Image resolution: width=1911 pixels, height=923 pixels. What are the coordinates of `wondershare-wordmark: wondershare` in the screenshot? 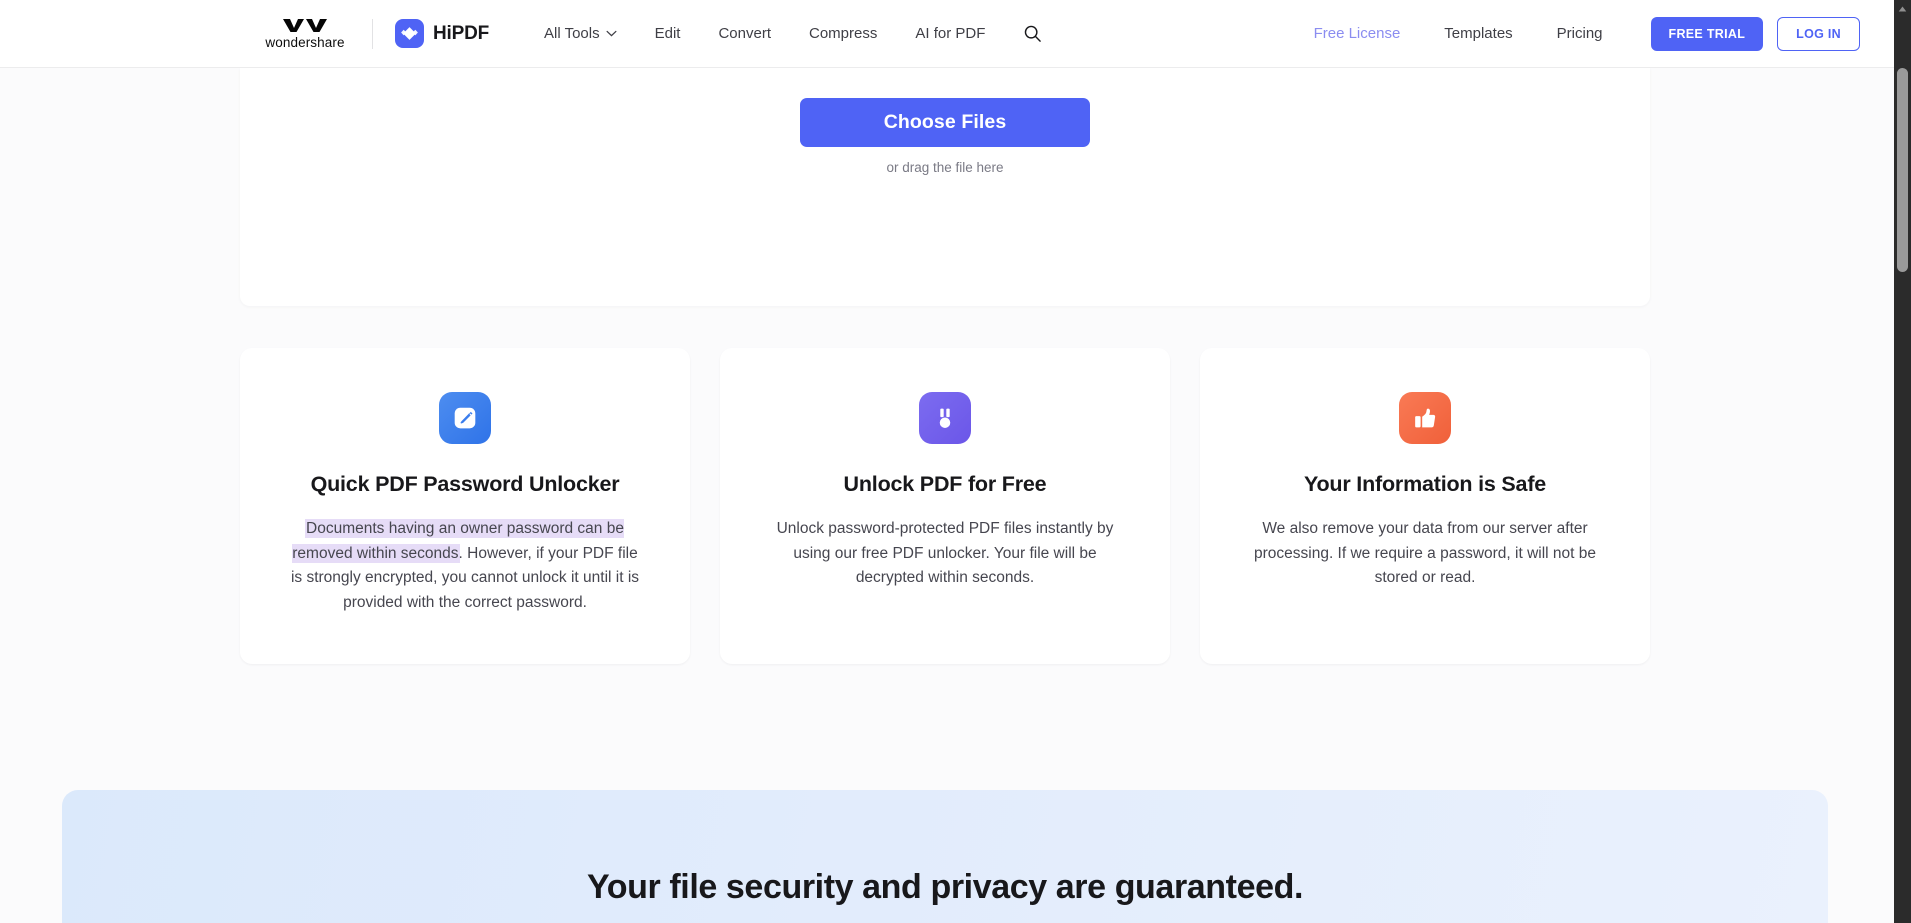 It's located at (305, 42).